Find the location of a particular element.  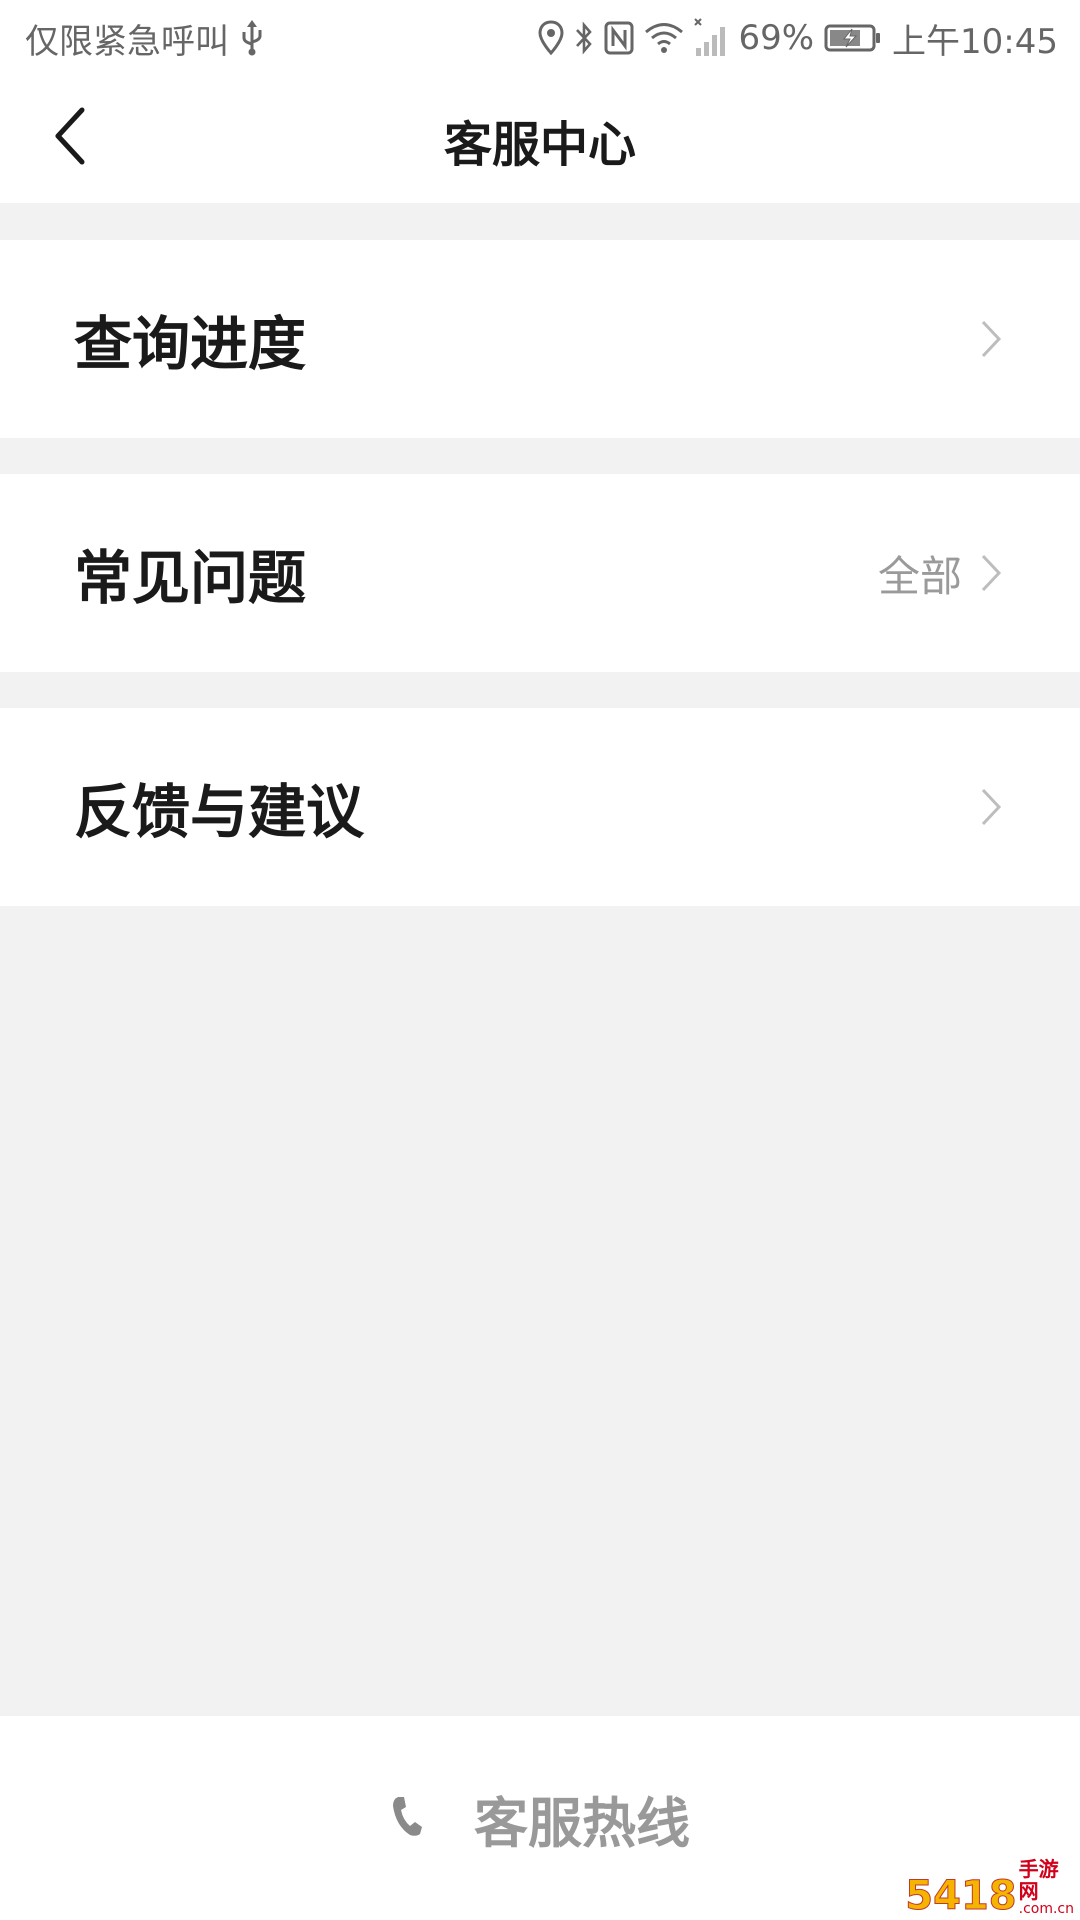

phone-icon is located at coordinates (407, 1818).